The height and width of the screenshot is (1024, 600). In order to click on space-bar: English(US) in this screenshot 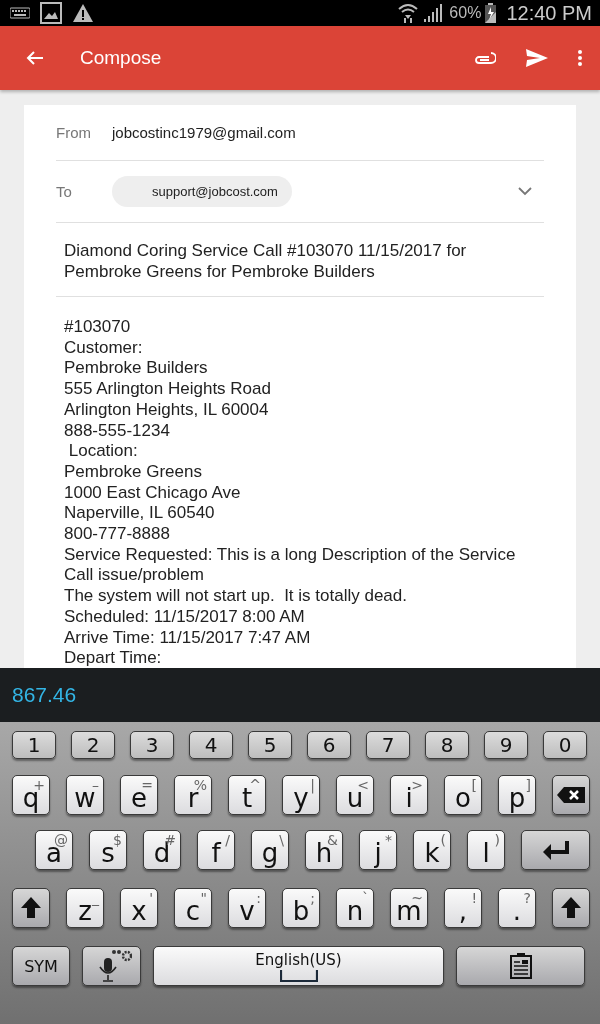, I will do `click(298, 966)`.